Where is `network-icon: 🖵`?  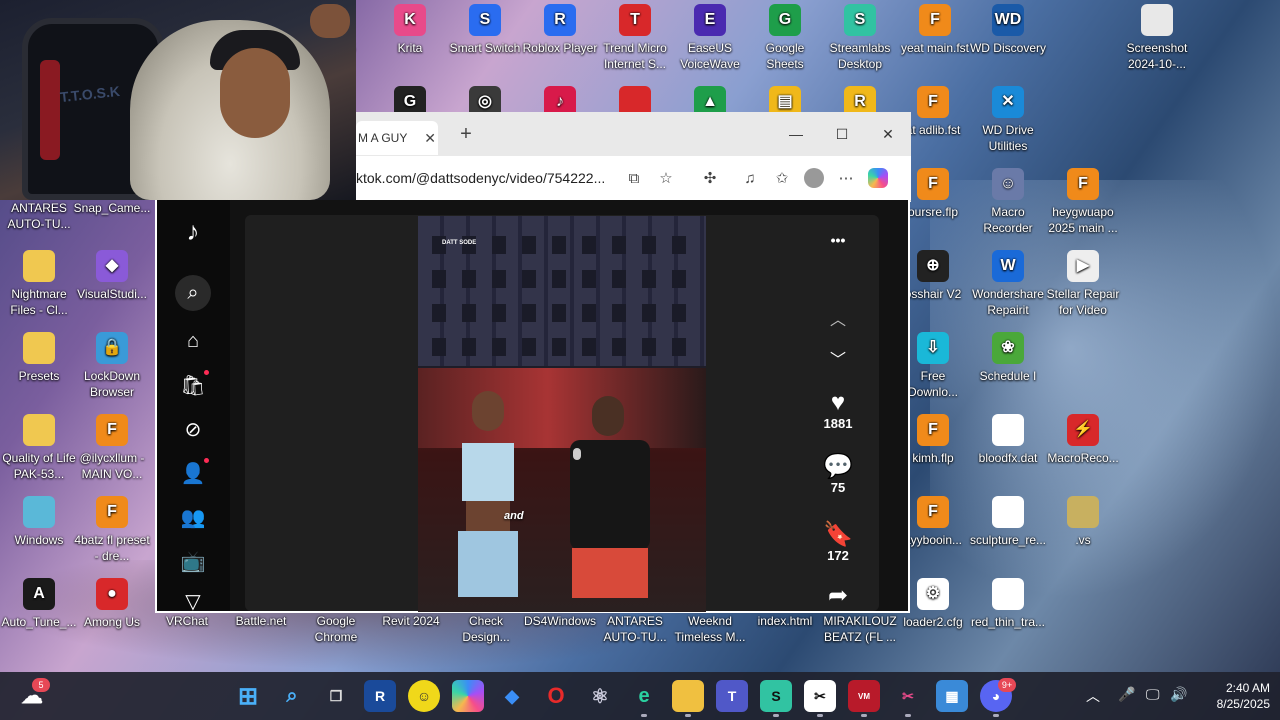
network-icon: 🖵 is located at coordinates (1153, 694).